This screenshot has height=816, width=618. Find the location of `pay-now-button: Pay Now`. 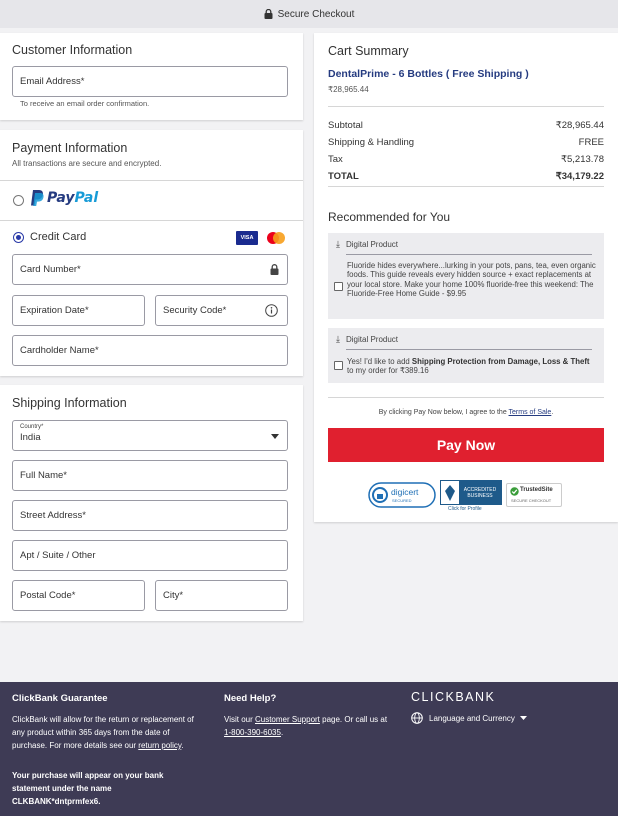

pay-now-button: Pay Now is located at coordinates (466, 445).